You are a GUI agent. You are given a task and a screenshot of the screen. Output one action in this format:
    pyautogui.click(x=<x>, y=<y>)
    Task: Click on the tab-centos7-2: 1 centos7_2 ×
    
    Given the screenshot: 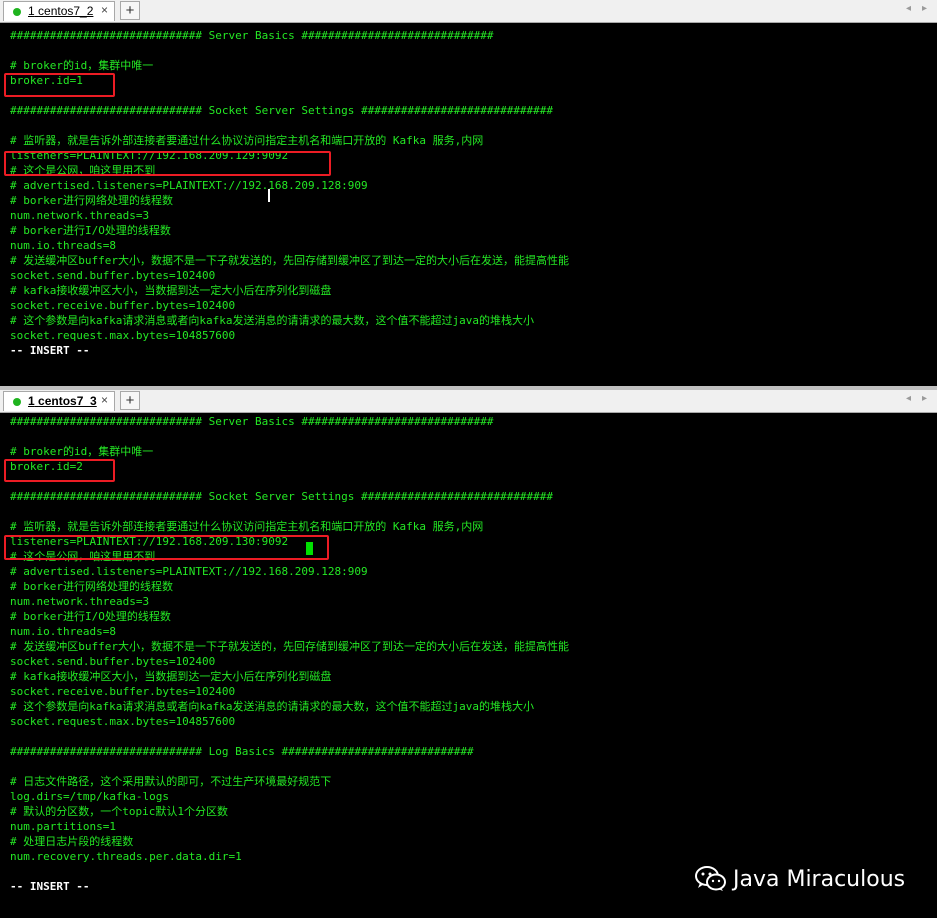 What is the action you would take?
    pyautogui.click(x=59, y=11)
    